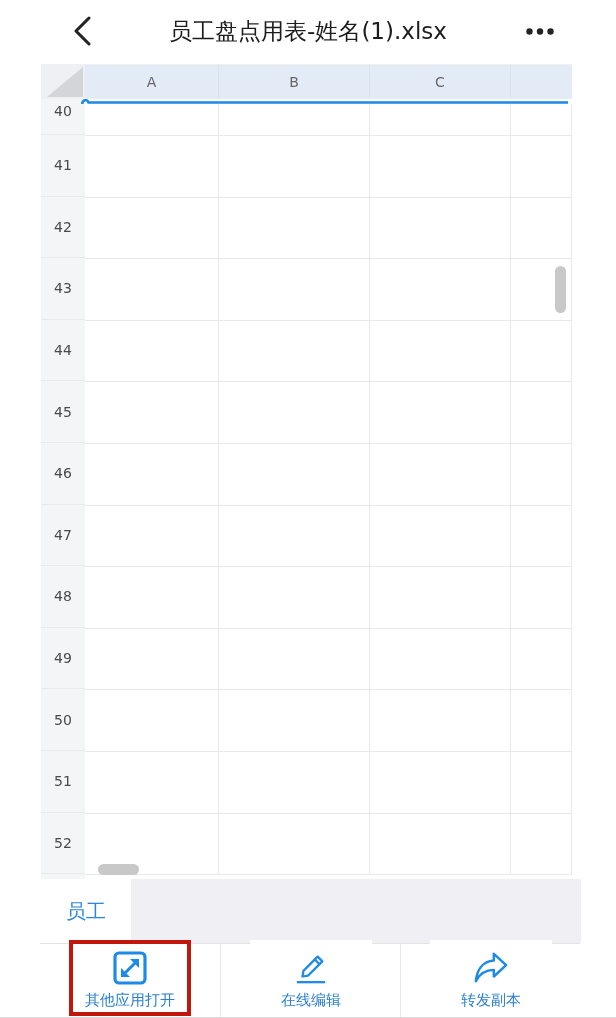 Image resolution: width=616 pixels, height=1018 pixels. I want to click on back-icon, so click(82, 31).